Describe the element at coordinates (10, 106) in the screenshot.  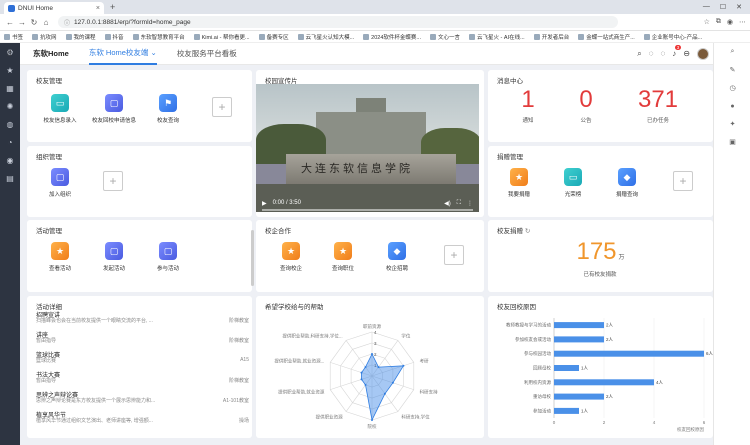
I see `settings-nav-icon: ✺` at that location.